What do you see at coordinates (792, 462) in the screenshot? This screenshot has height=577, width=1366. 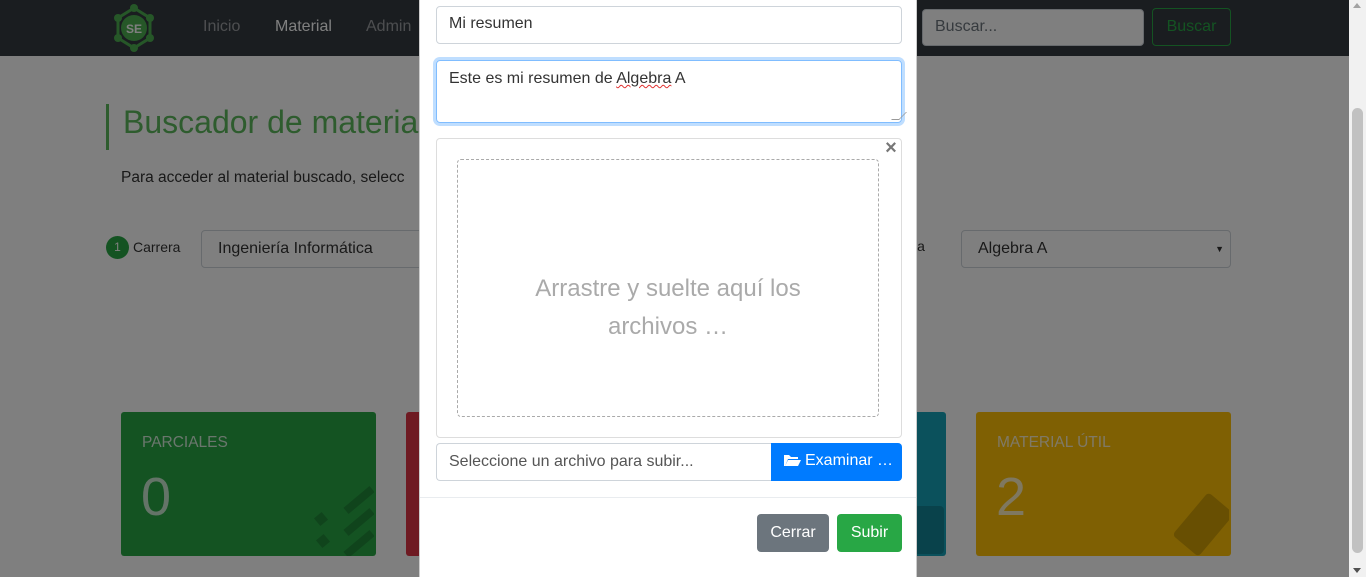 I see `folder-open-icon` at bounding box center [792, 462].